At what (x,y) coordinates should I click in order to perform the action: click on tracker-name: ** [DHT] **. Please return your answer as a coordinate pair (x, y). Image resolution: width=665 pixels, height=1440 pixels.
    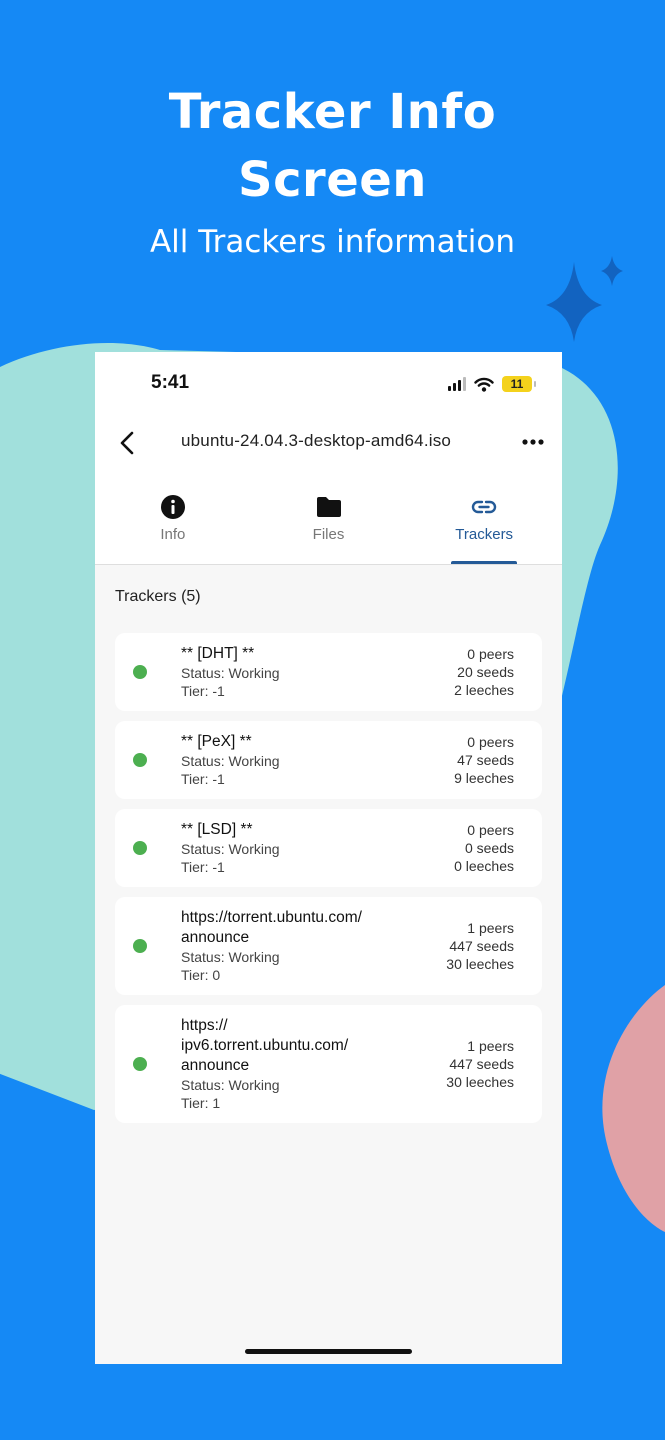
    Looking at the image, I should click on (218, 653).